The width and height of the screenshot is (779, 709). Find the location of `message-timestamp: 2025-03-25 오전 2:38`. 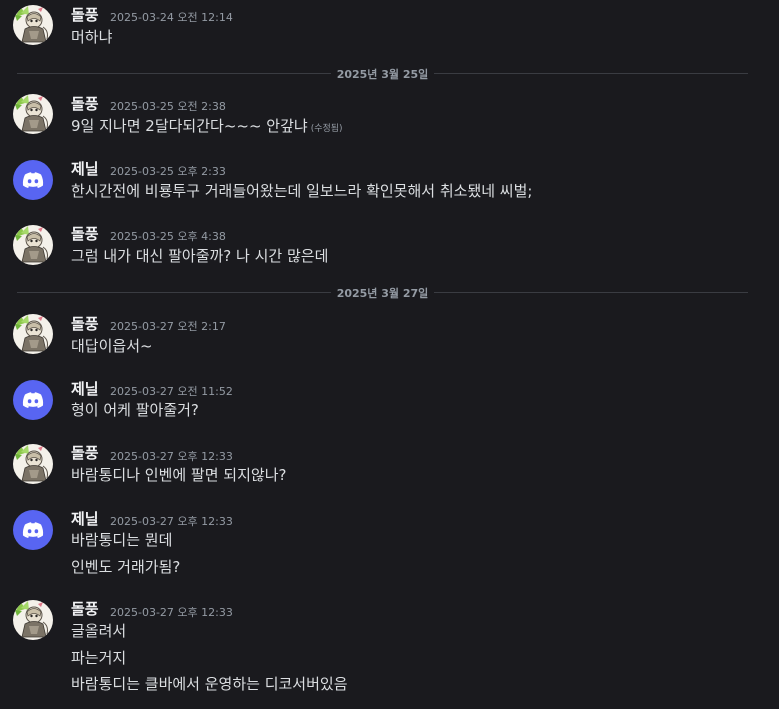

message-timestamp: 2025-03-25 오전 2:38 is located at coordinates (168, 106).